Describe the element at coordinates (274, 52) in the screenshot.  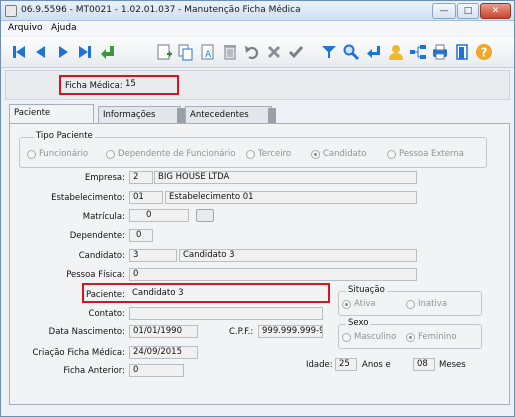
I see `cancel-icon` at that location.